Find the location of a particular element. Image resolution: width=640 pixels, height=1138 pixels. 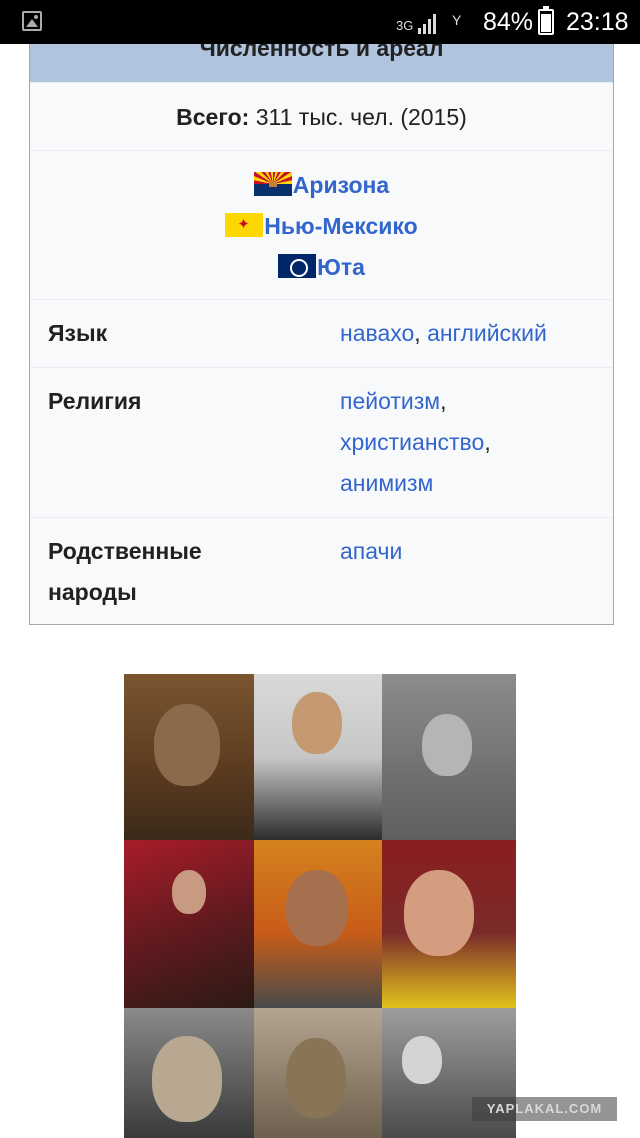

language-link-english: английский is located at coordinates (487, 333).